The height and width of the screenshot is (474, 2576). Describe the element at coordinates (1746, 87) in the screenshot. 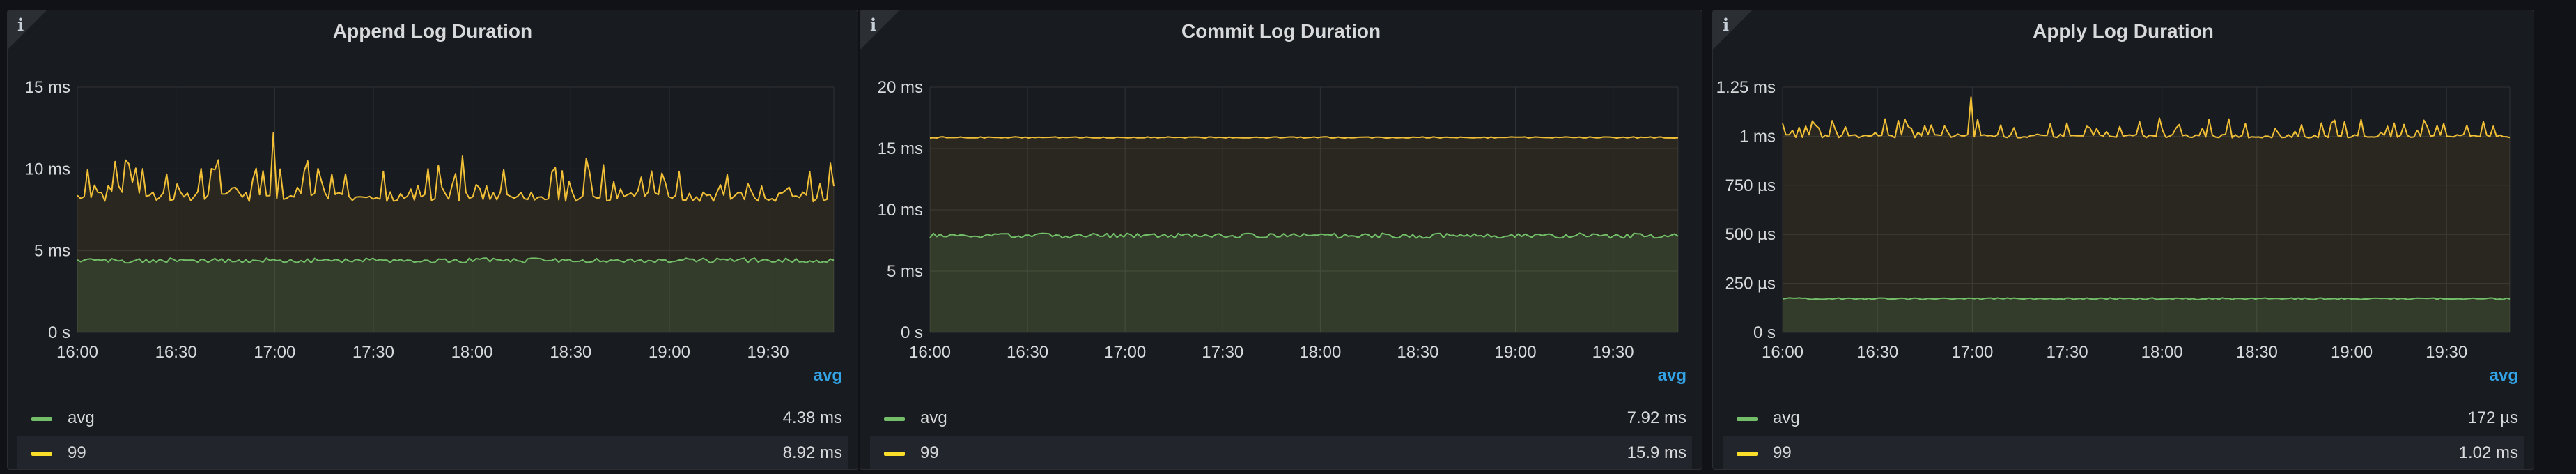

I see `y-tick-label: 1.25 ms` at that location.